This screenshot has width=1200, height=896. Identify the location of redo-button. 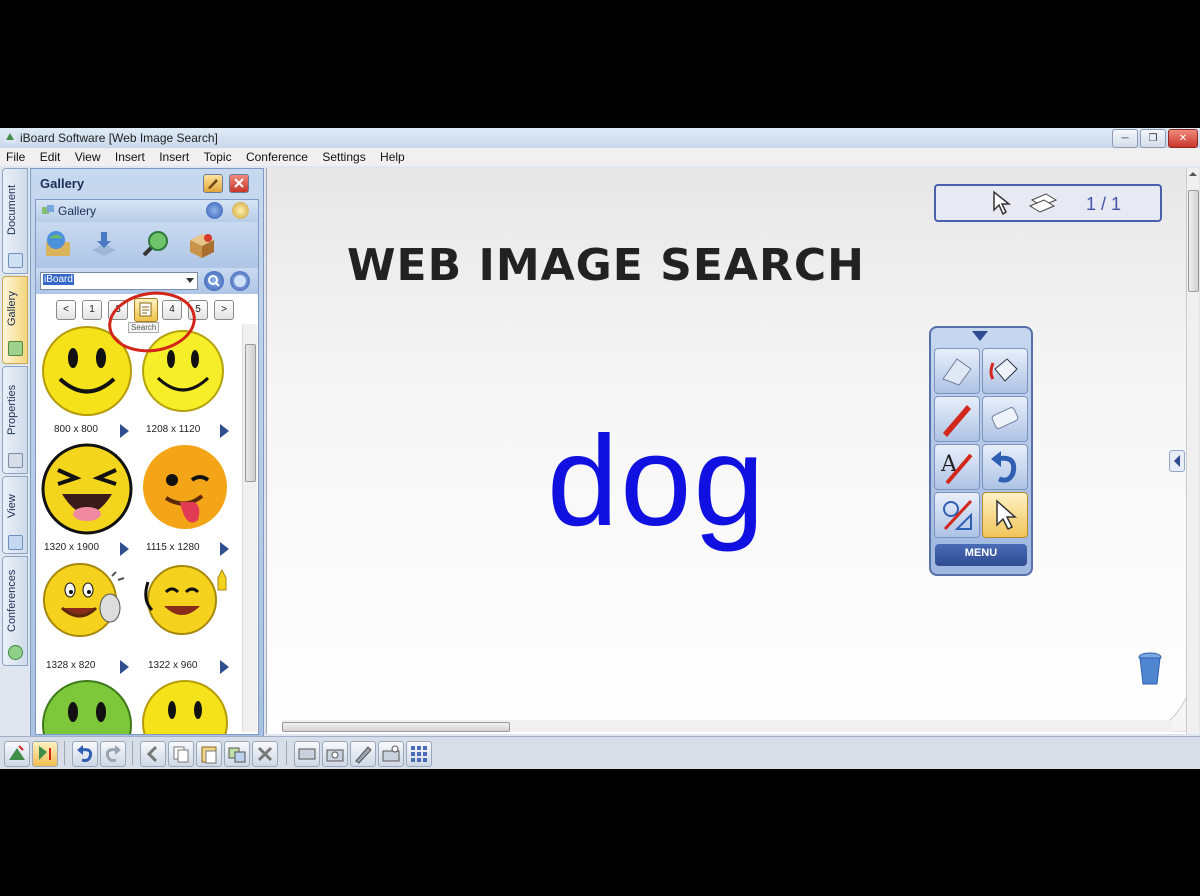
(113, 754).